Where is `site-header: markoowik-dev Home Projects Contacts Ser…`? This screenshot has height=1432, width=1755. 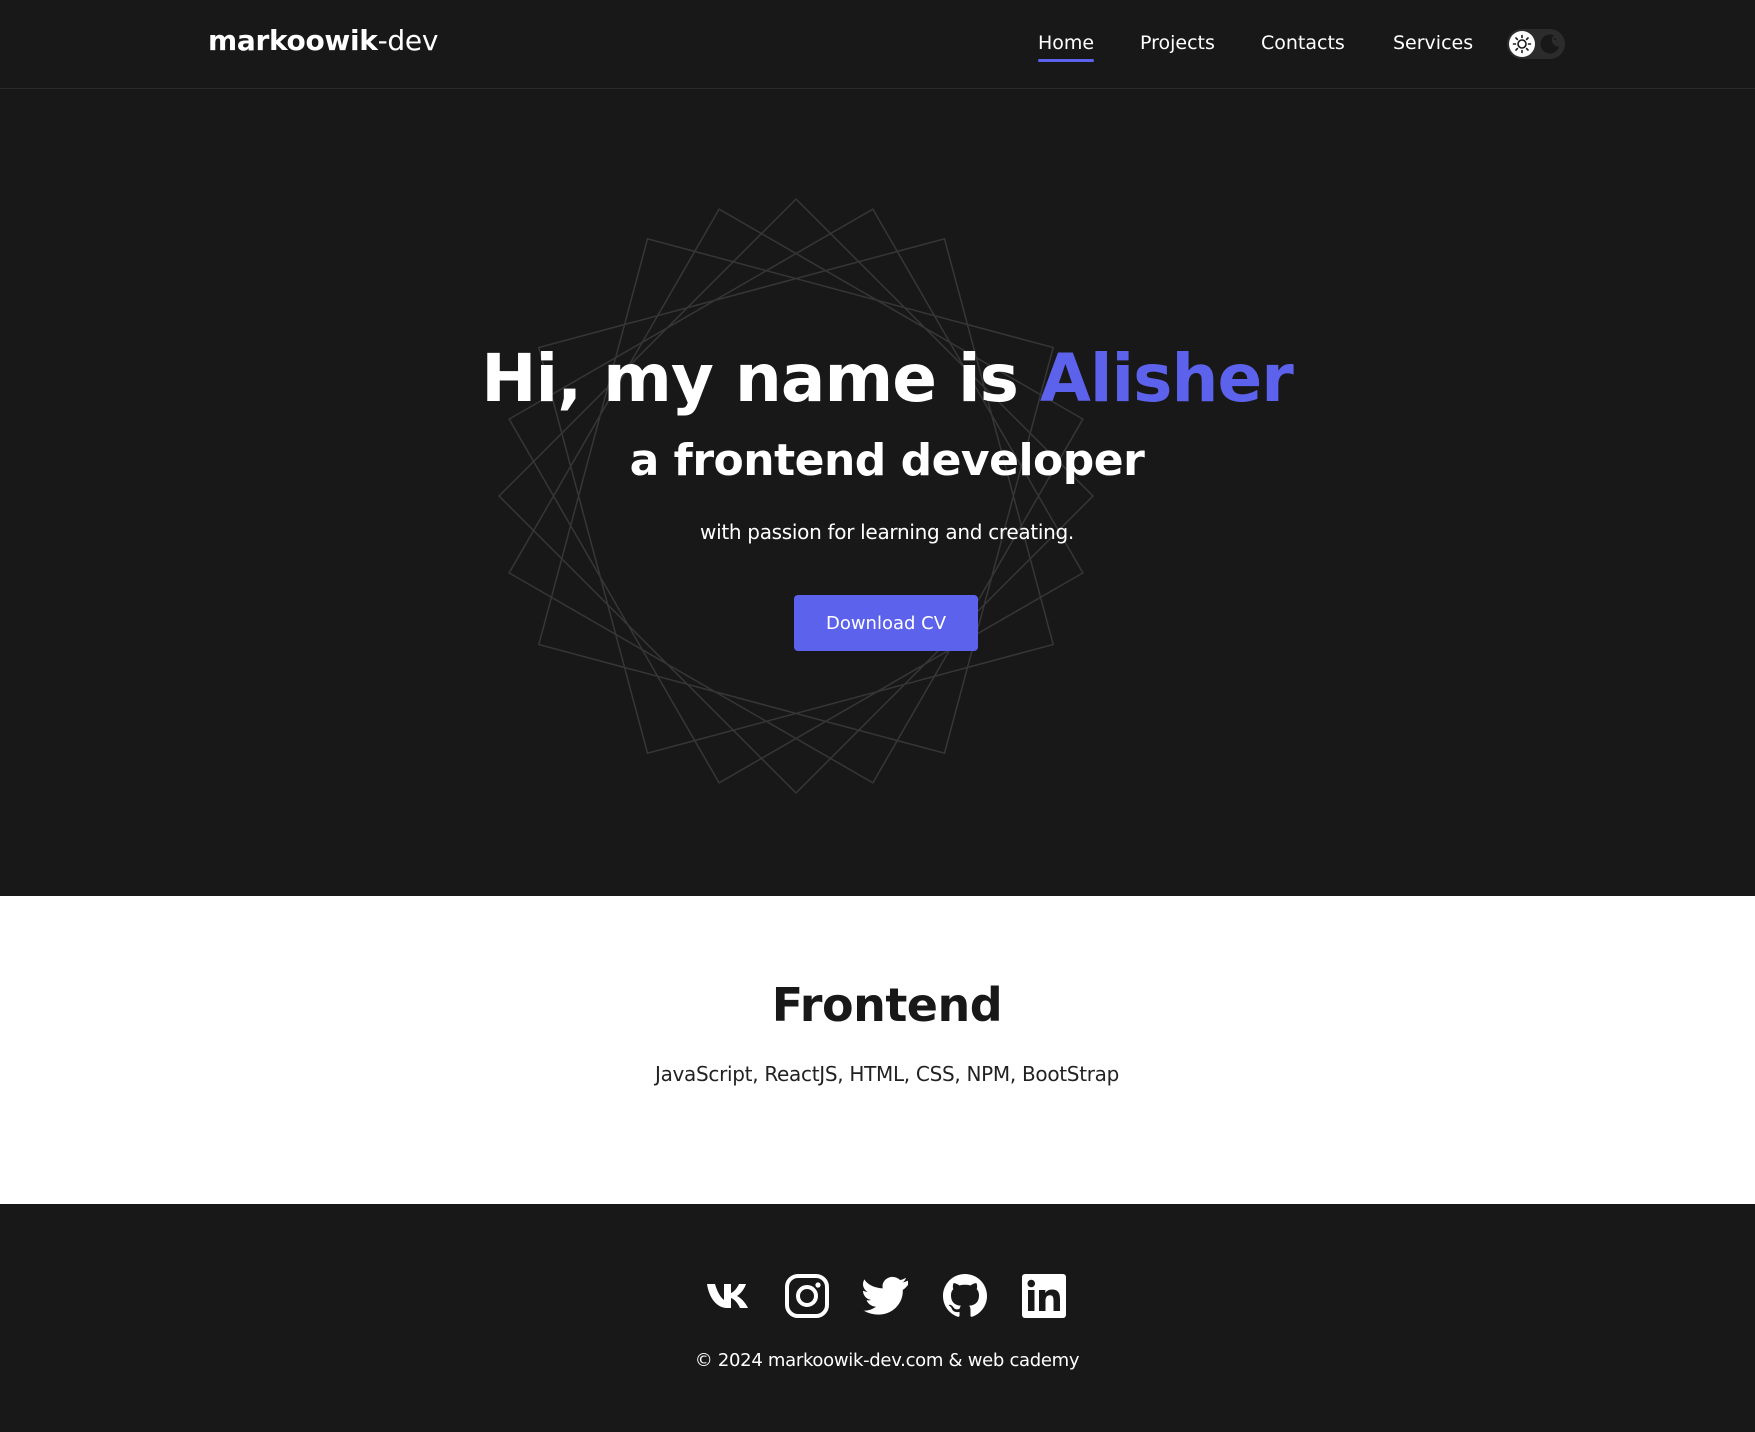 site-header: markoowik-dev Home Projects Contacts Ser… is located at coordinates (877, 44).